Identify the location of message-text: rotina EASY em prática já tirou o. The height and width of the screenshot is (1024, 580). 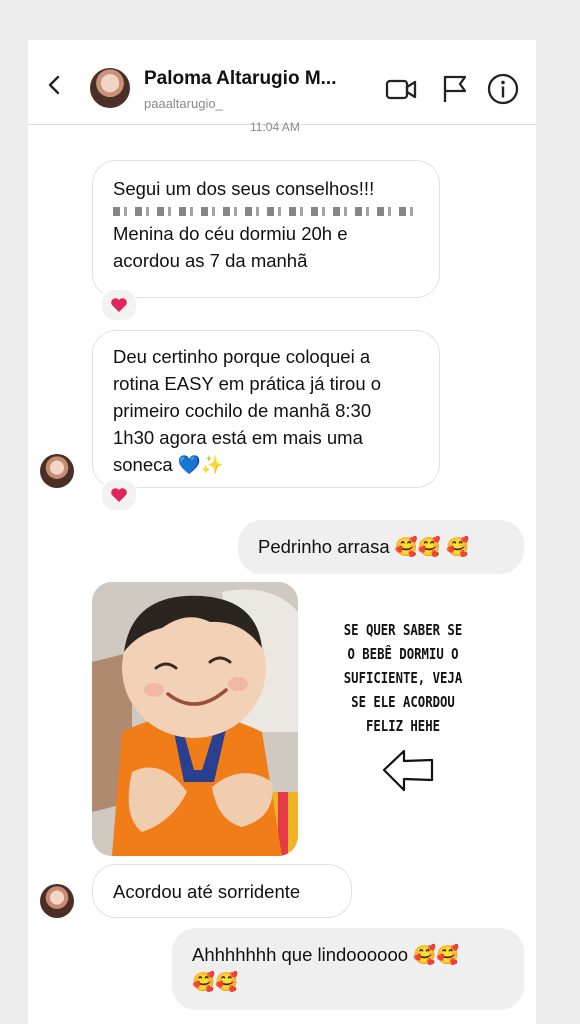
(247, 383).